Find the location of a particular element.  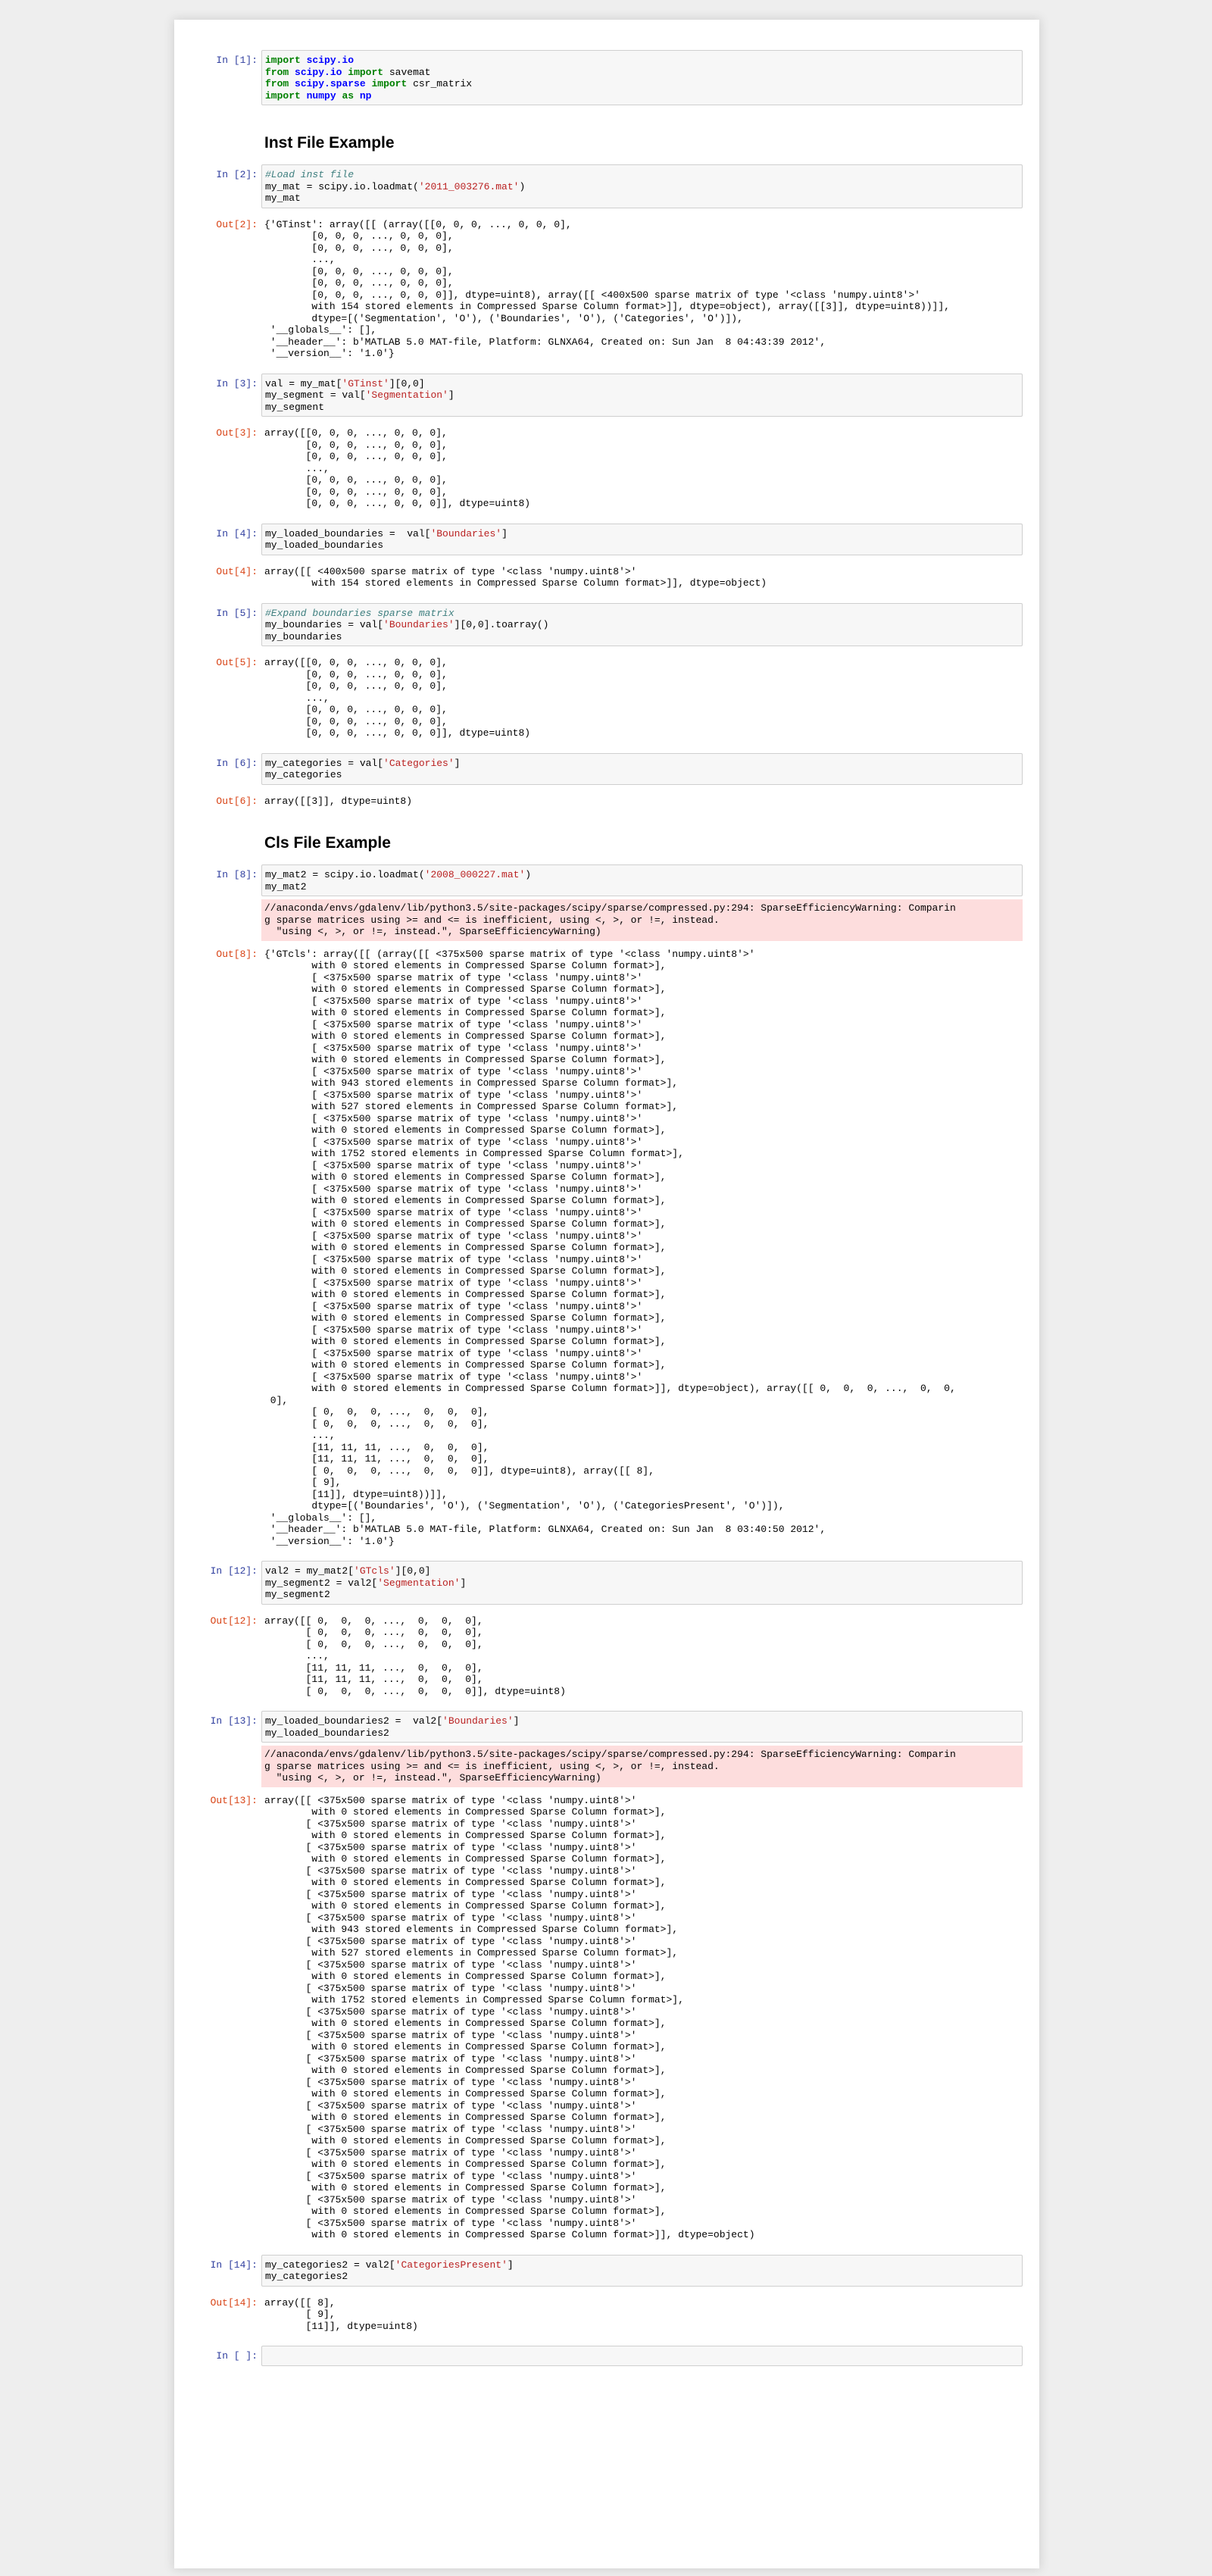

code-token: my_mat = scipy.io.loadmat( is located at coordinates (342, 186).